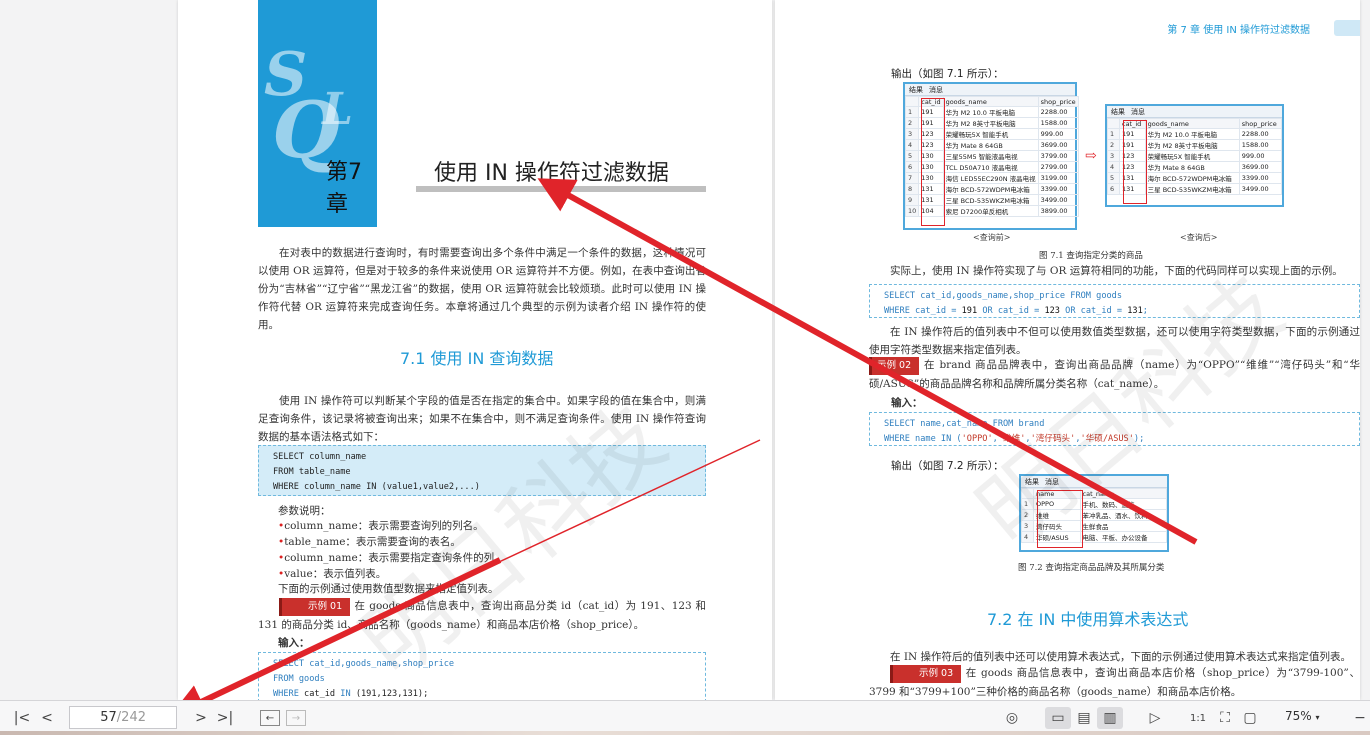 The width and height of the screenshot is (1370, 735). What do you see at coordinates (123, 717) in the screenshot?
I see `page-number-input: 57/242` at bounding box center [123, 717].